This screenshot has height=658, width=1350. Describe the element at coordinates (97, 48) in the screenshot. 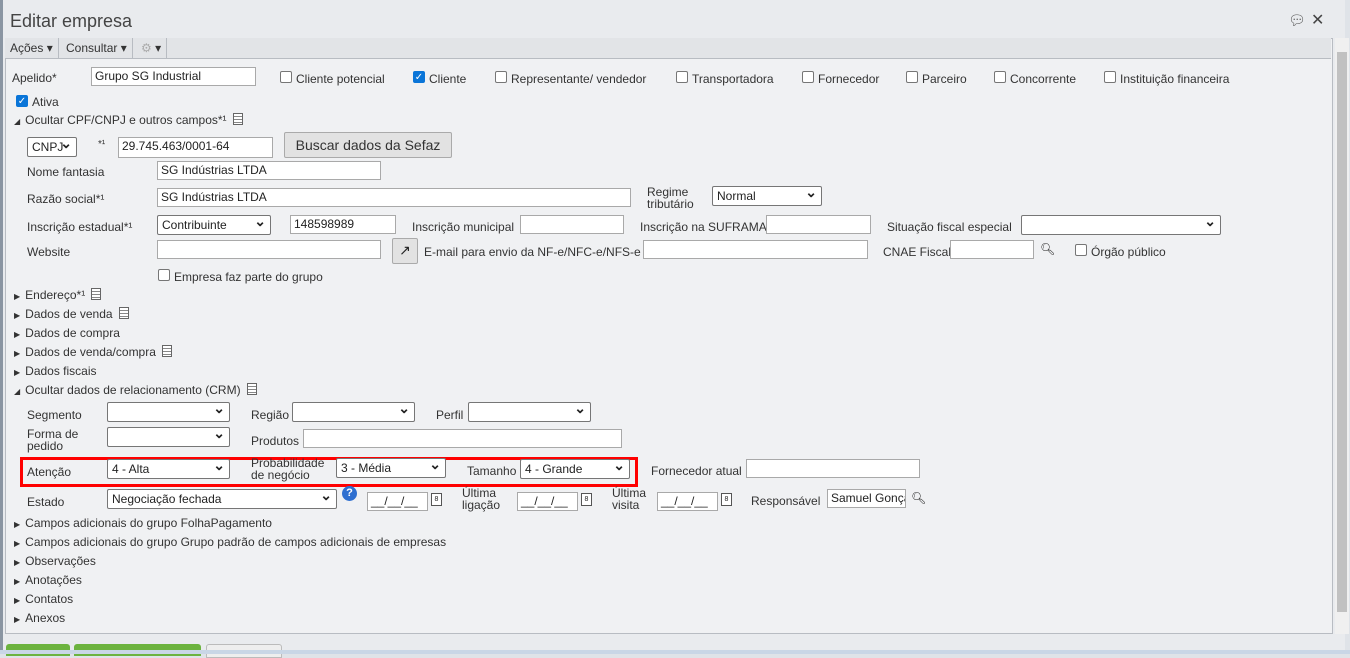

I see `consultar-menu: Consultar ▾` at that location.